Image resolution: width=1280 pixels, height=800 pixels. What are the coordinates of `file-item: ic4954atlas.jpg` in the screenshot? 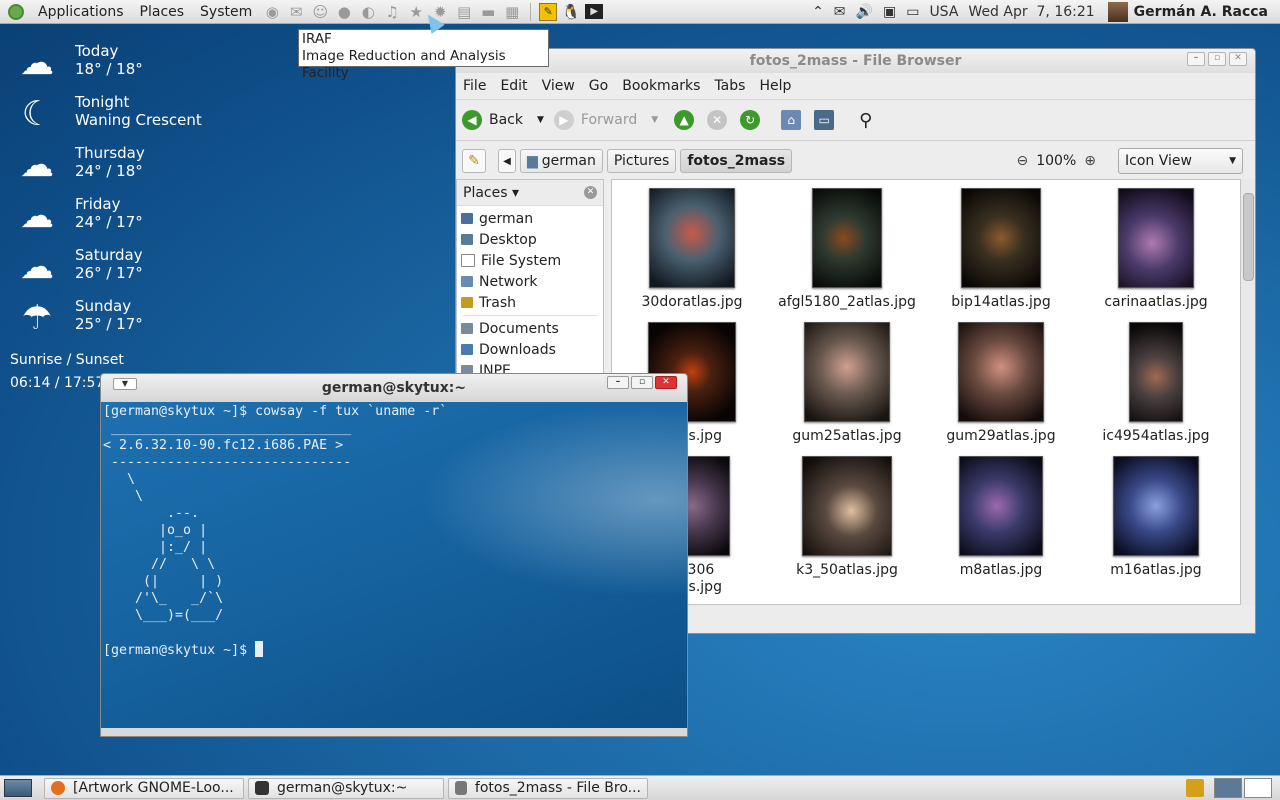 It's located at (1156, 383).